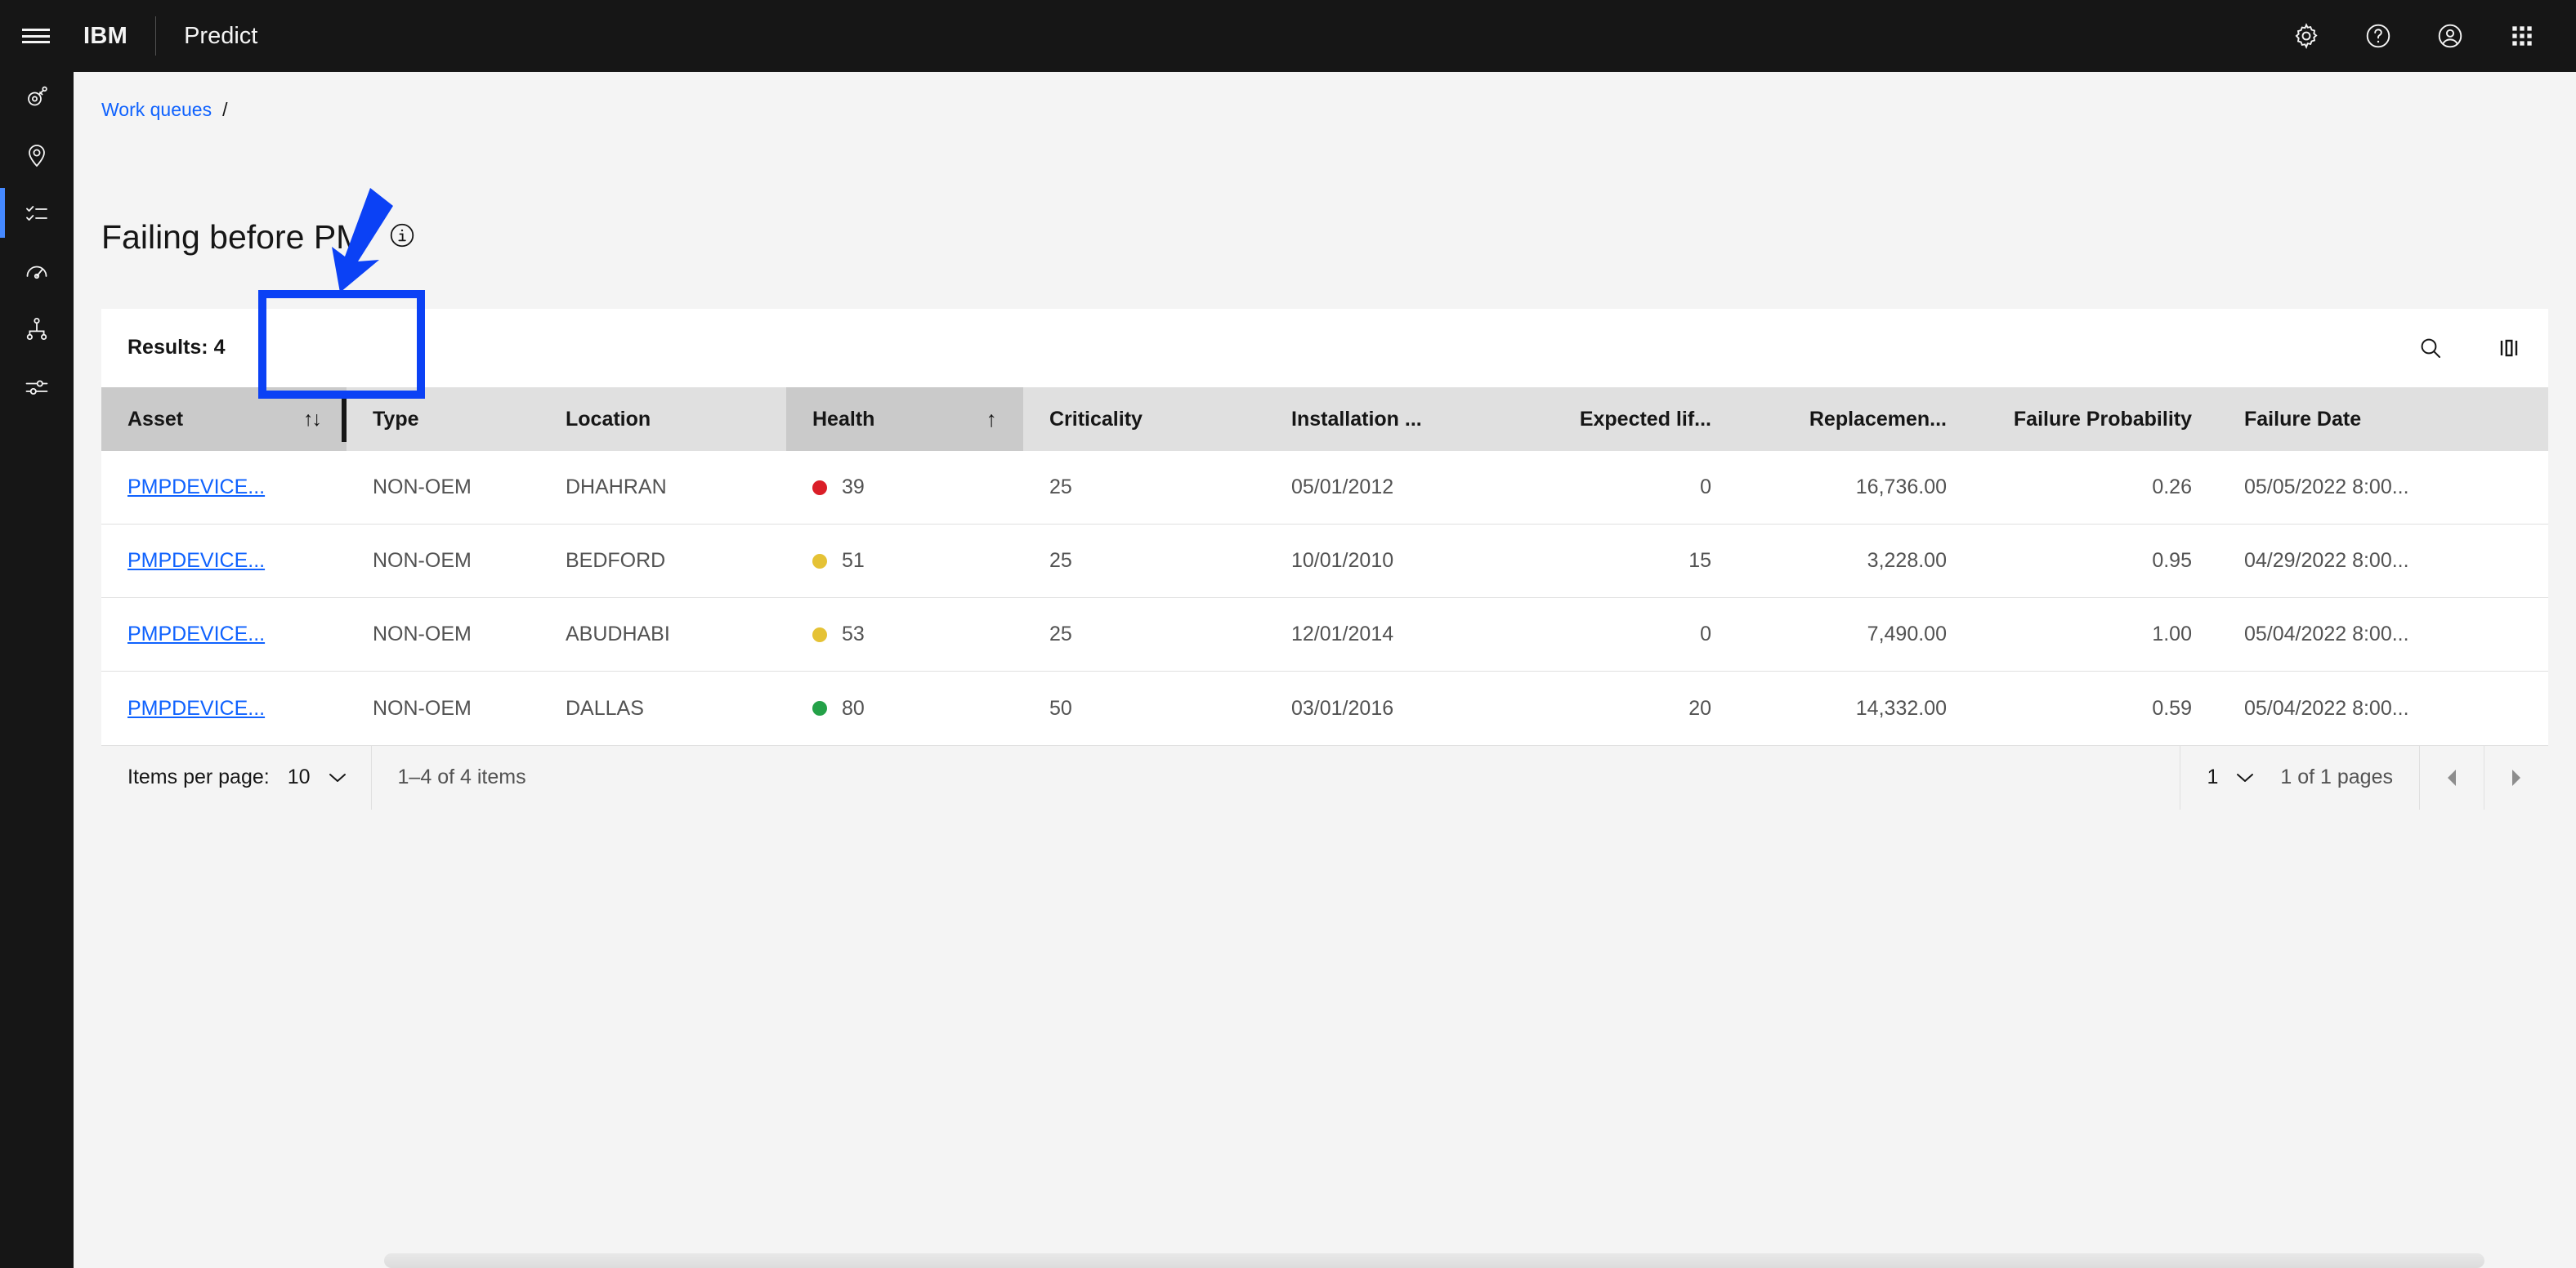 The height and width of the screenshot is (1268, 2576). I want to click on cell-value: 1.00, so click(2172, 634).